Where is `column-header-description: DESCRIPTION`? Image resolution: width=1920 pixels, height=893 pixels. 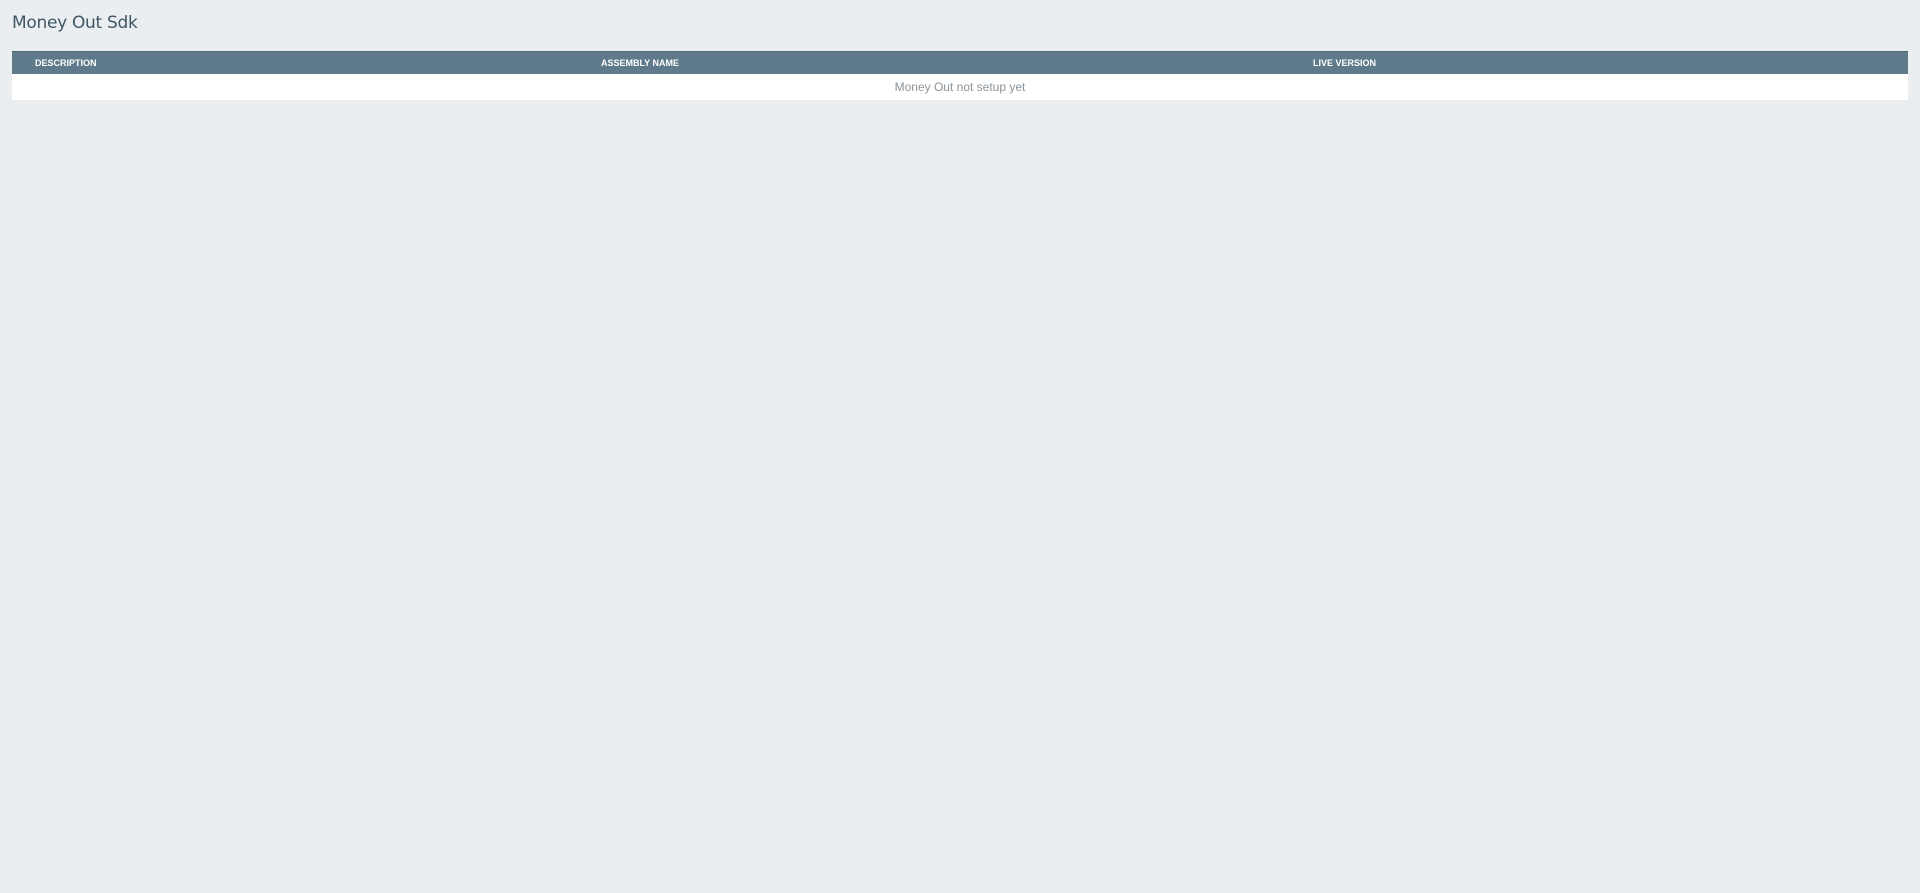
column-header-description: DESCRIPTION is located at coordinates (306, 62).